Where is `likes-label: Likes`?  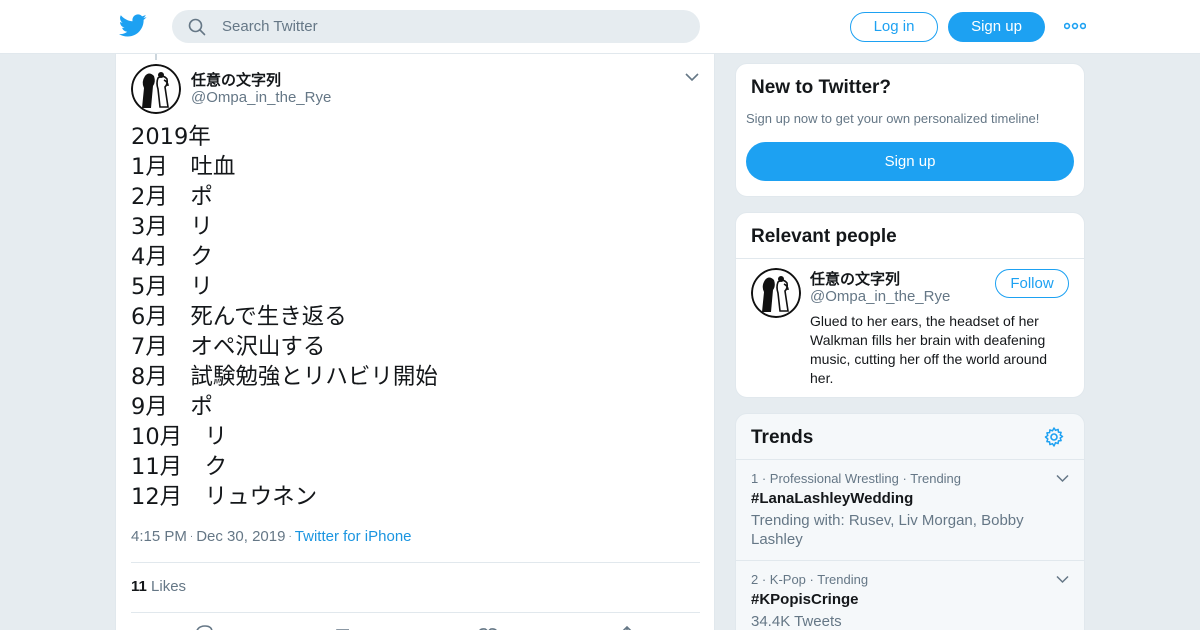
likes-label: Likes is located at coordinates (169, 586).